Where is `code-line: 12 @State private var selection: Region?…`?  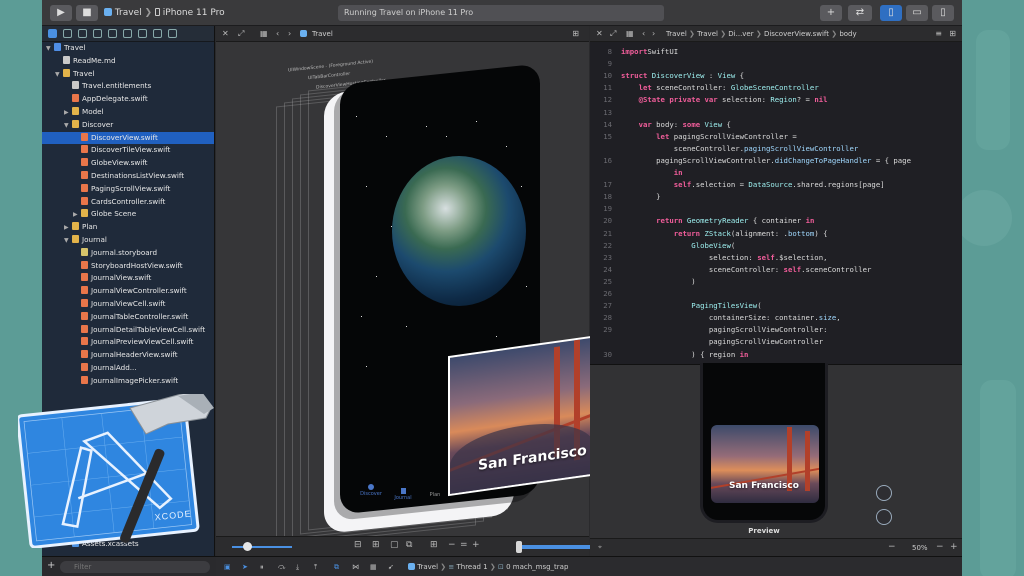 code-line: 12 @State private var selection: Region?… is located at coordinates (708, 100).